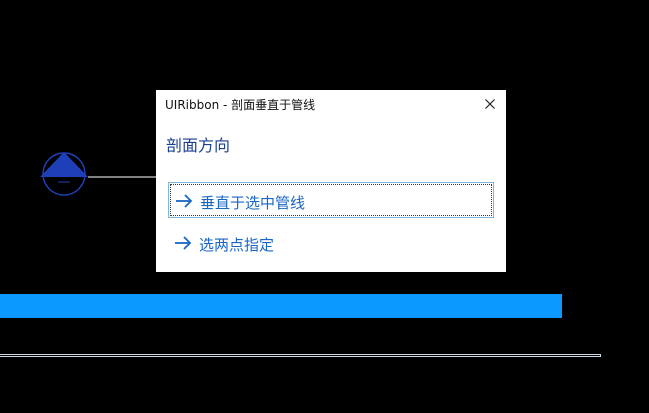 The image size is (649, 413). I want to click on pipe-line, so click(300, 355).